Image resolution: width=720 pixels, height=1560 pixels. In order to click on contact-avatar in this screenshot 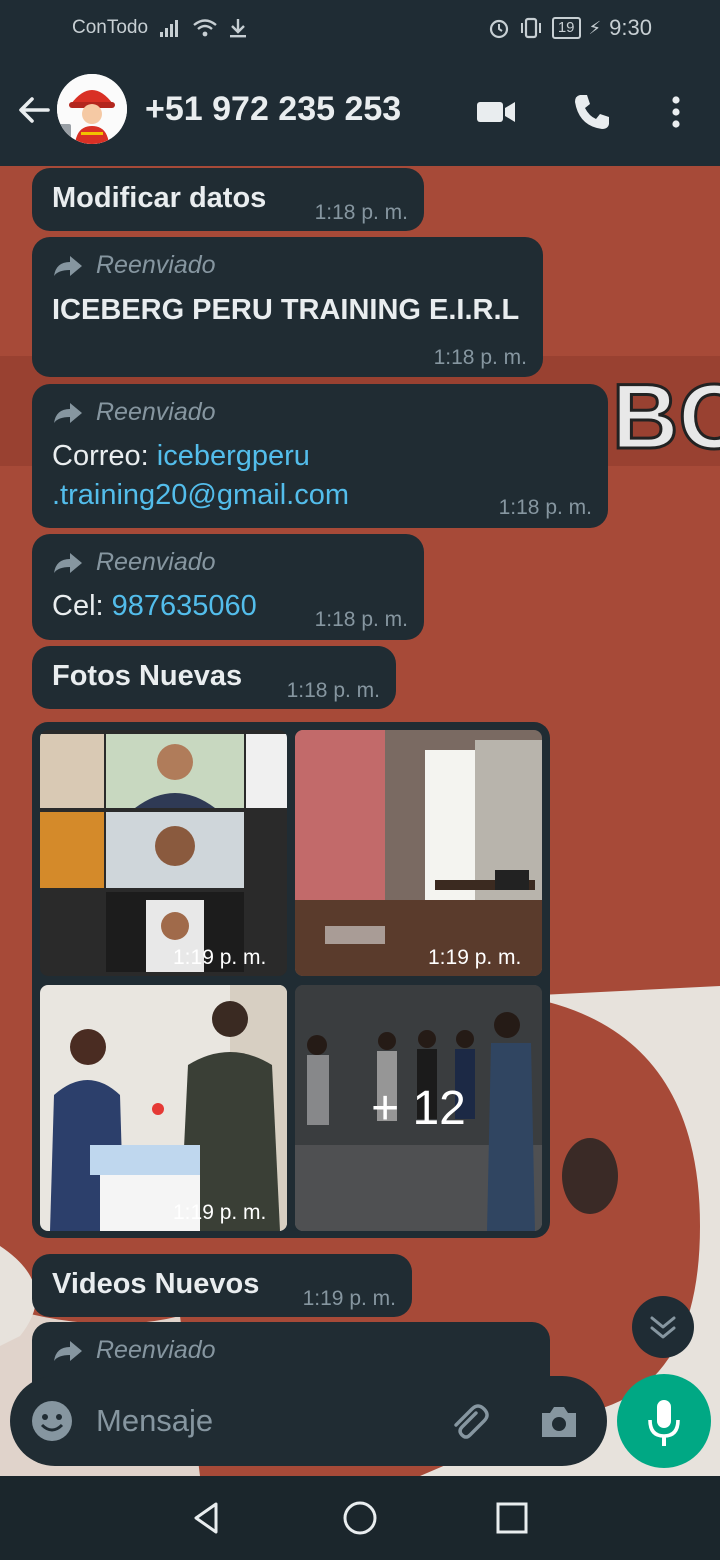, I will do `click(92, 109)`.